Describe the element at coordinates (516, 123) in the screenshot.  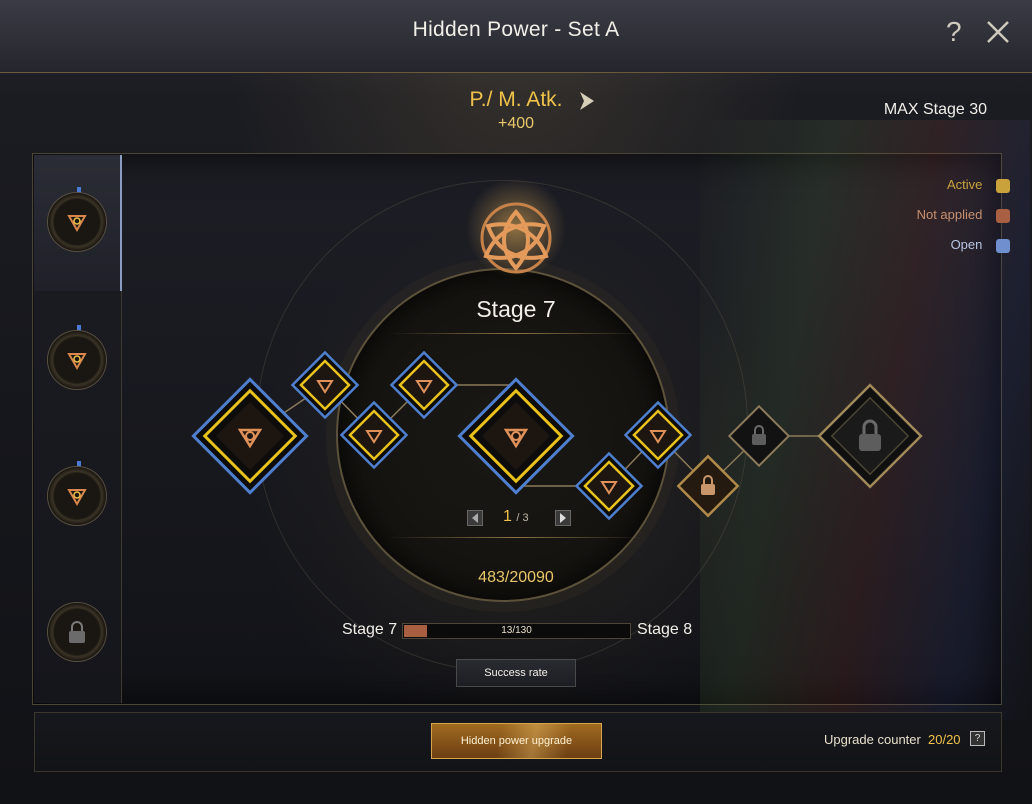
I see `stat-value: +400` at that location.